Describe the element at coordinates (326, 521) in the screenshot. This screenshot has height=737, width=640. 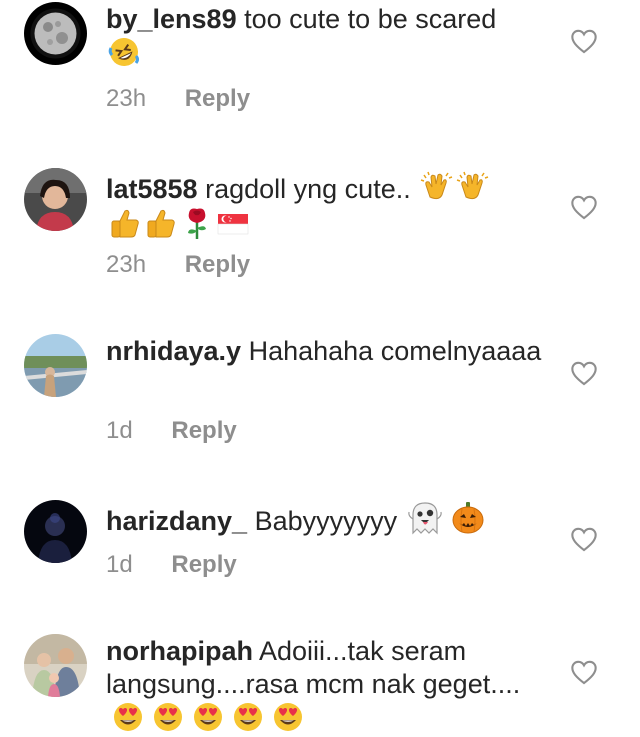
I see `comment-text: Babyyyyyyy` at that location.